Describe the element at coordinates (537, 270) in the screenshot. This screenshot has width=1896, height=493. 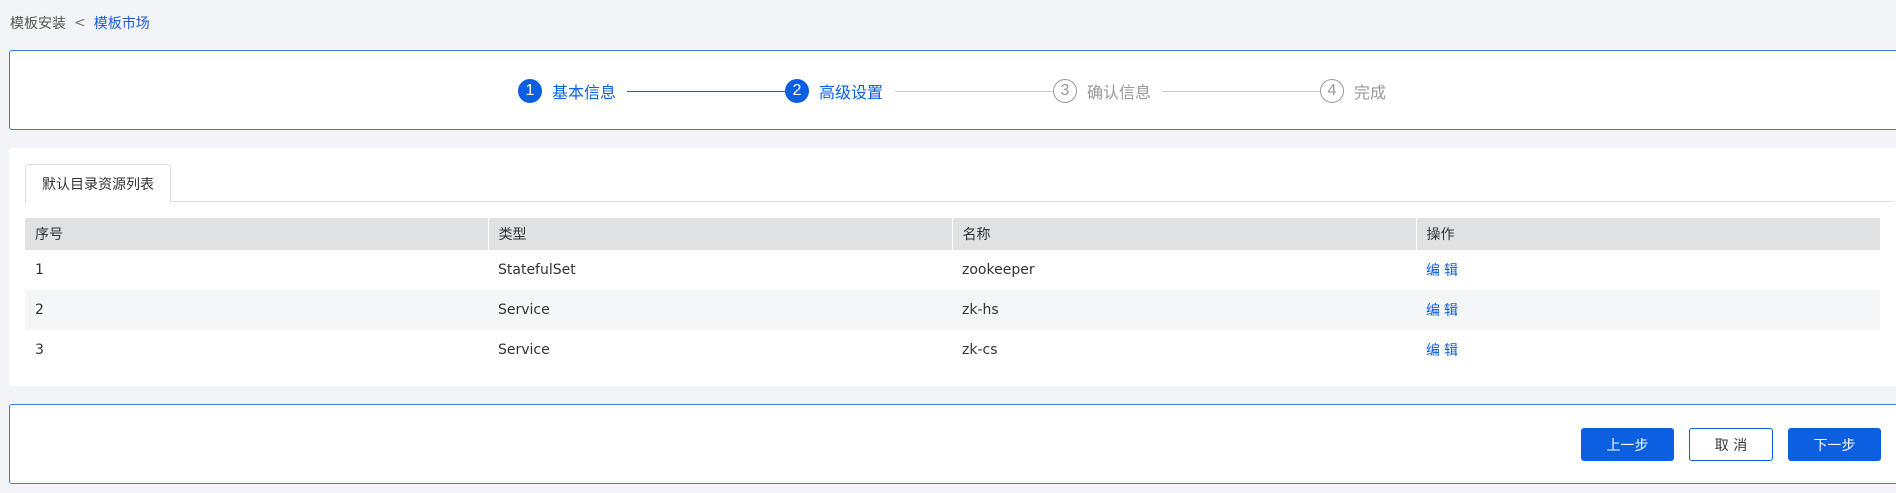
I see `cell-type: StatefulSet` at that location.